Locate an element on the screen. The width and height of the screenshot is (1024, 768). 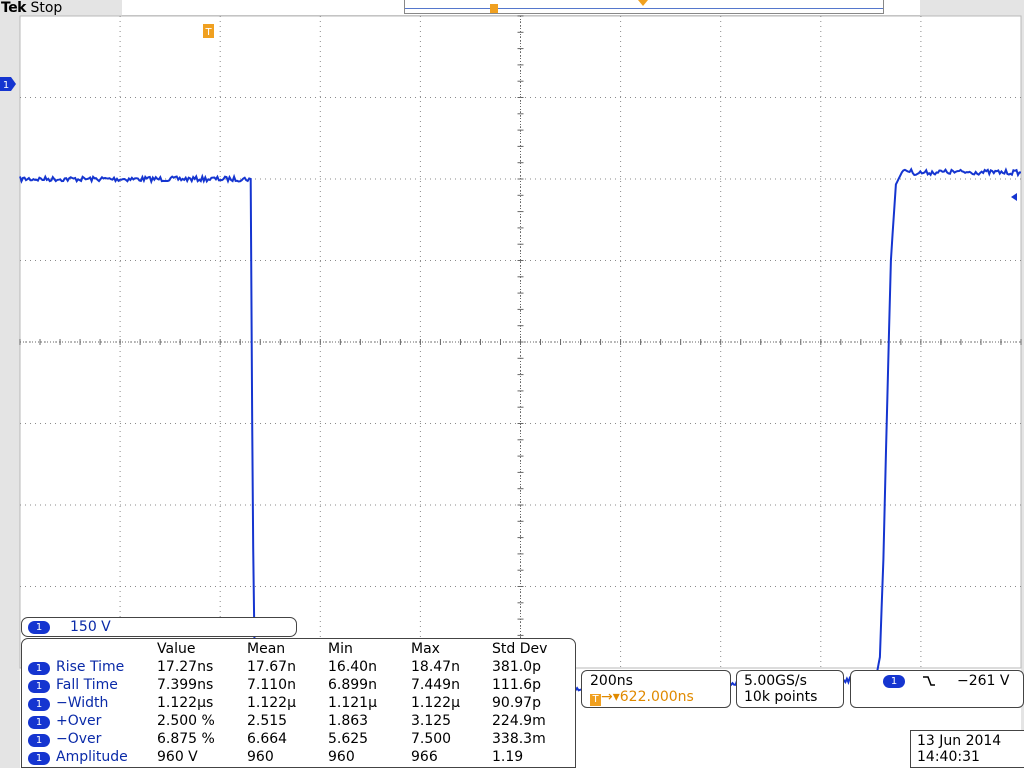
date: 13 Jun 2014 is located at coordinates (959, 741).